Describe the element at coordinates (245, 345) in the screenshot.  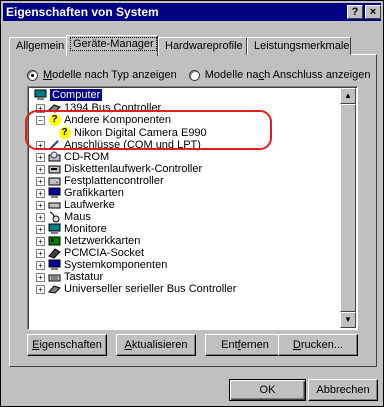
I see `remove-button: Entfernen` at that location.